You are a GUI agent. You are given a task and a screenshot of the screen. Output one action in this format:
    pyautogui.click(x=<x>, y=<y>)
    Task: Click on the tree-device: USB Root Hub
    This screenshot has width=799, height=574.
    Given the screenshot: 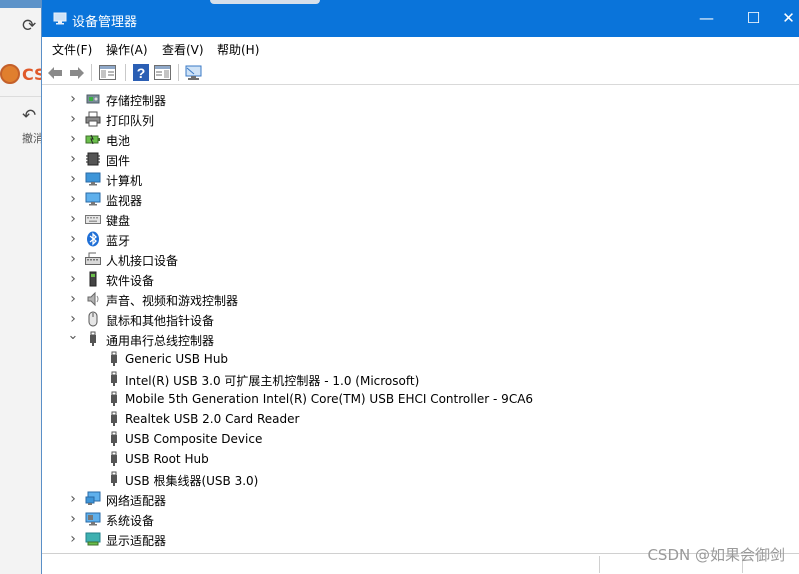 What is the action you would take?
    pyautogui.click(x=392, y=459)
    